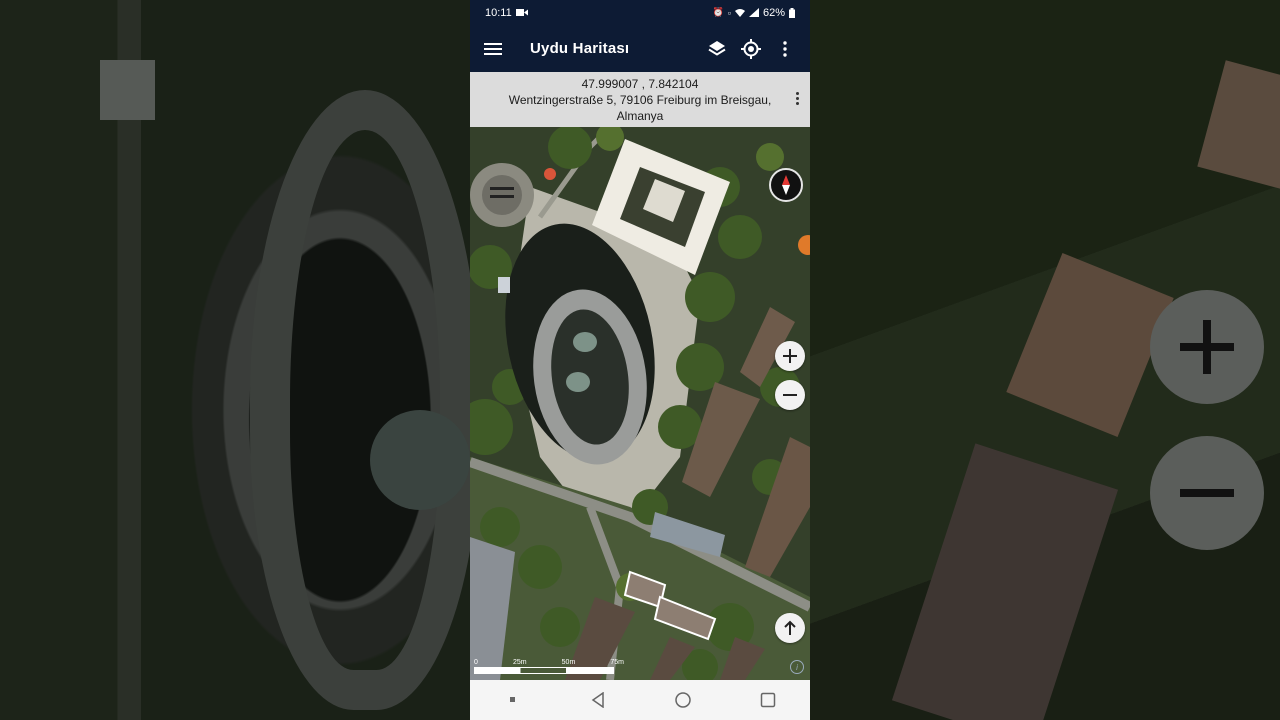 The width and height of the screenshot is (1280, 720). Describe the element at coordinates (568, 662) in the screenshot. I see `scale-label: 50m` at that location.